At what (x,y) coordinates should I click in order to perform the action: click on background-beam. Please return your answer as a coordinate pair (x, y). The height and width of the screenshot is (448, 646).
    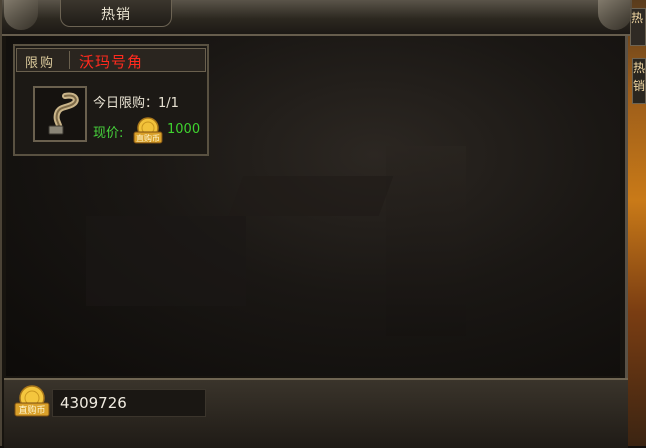
    Looking at the image, I should click on (311, 196).